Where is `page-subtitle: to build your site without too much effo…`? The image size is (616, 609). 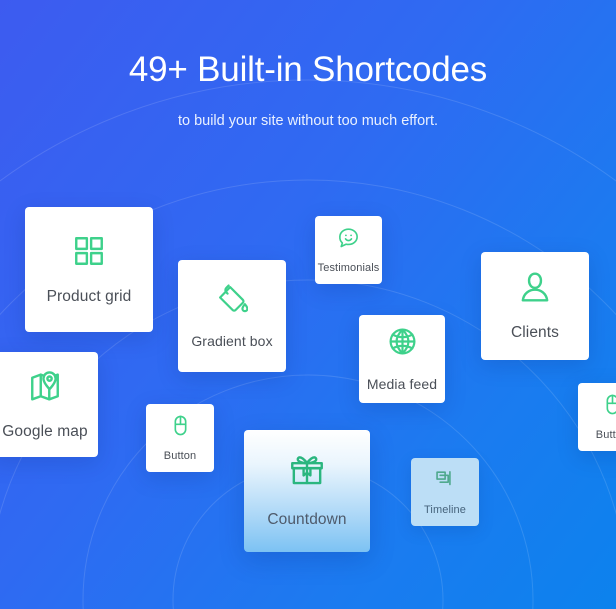 page-subtitle: to build your site without too much effo… is located at coordinates (308, 121).